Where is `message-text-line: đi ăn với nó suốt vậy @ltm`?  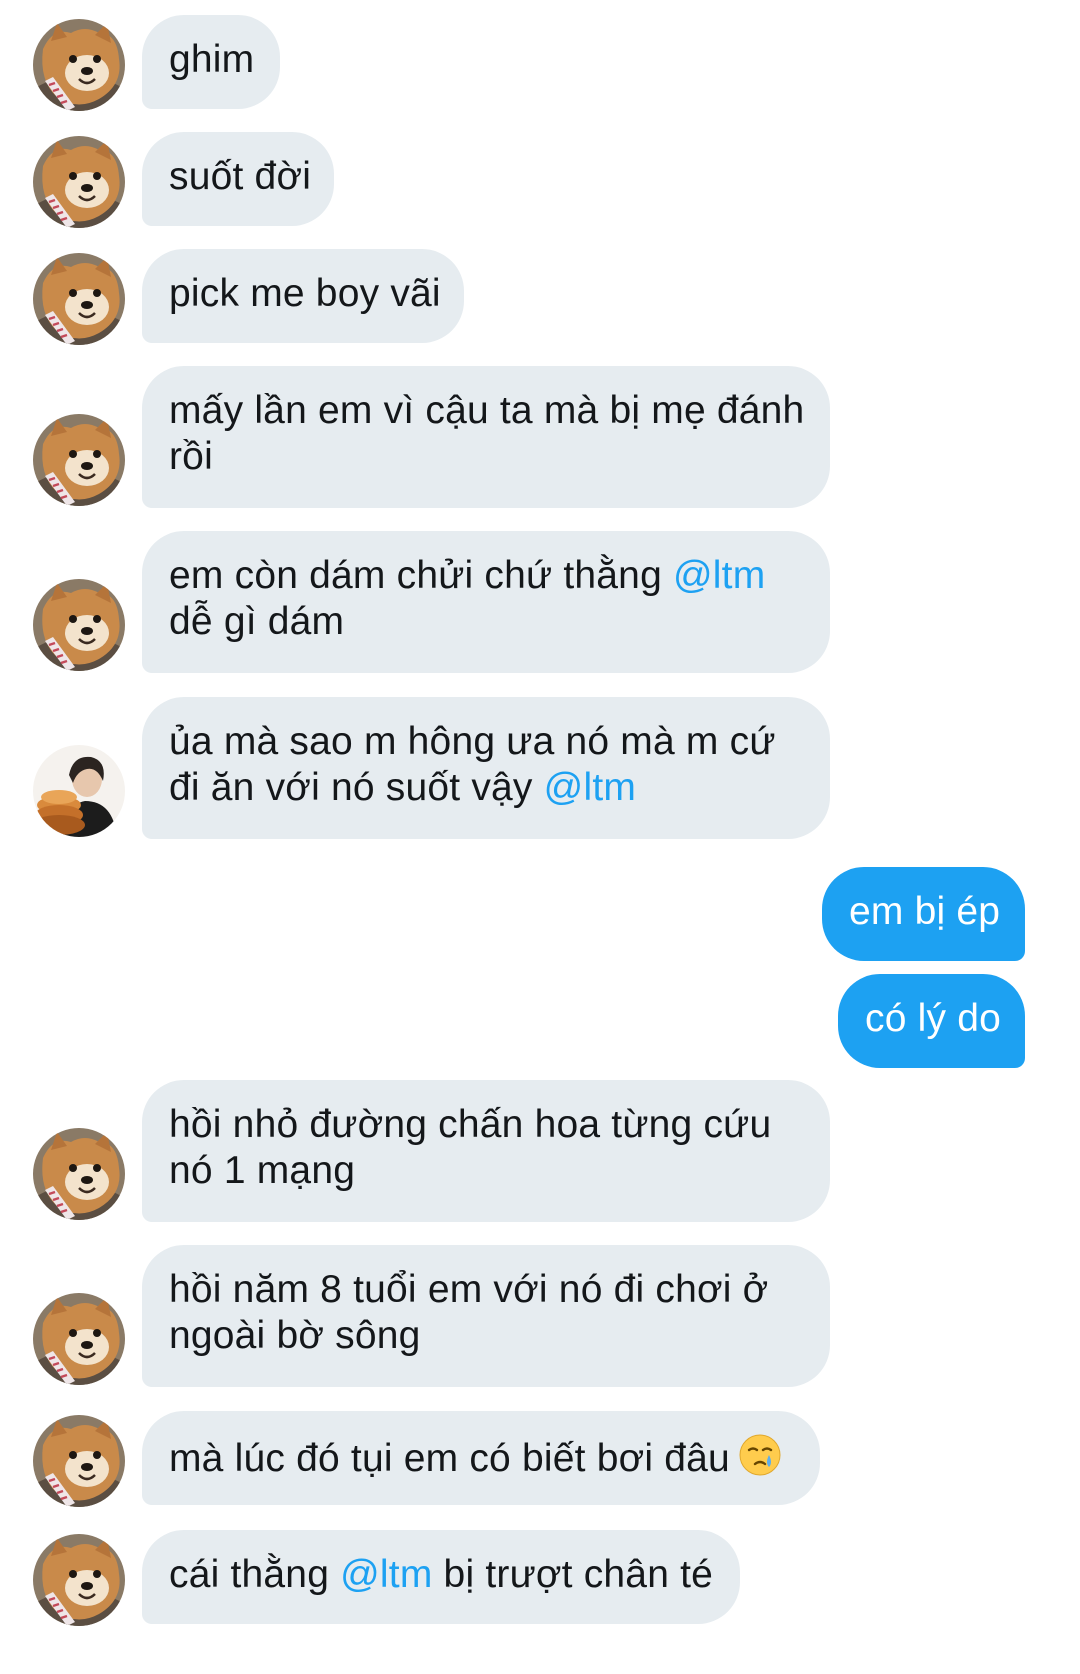 message-text-line: đi ăn với nó suốt vậy @ltm is located at coordinates (485, 788).